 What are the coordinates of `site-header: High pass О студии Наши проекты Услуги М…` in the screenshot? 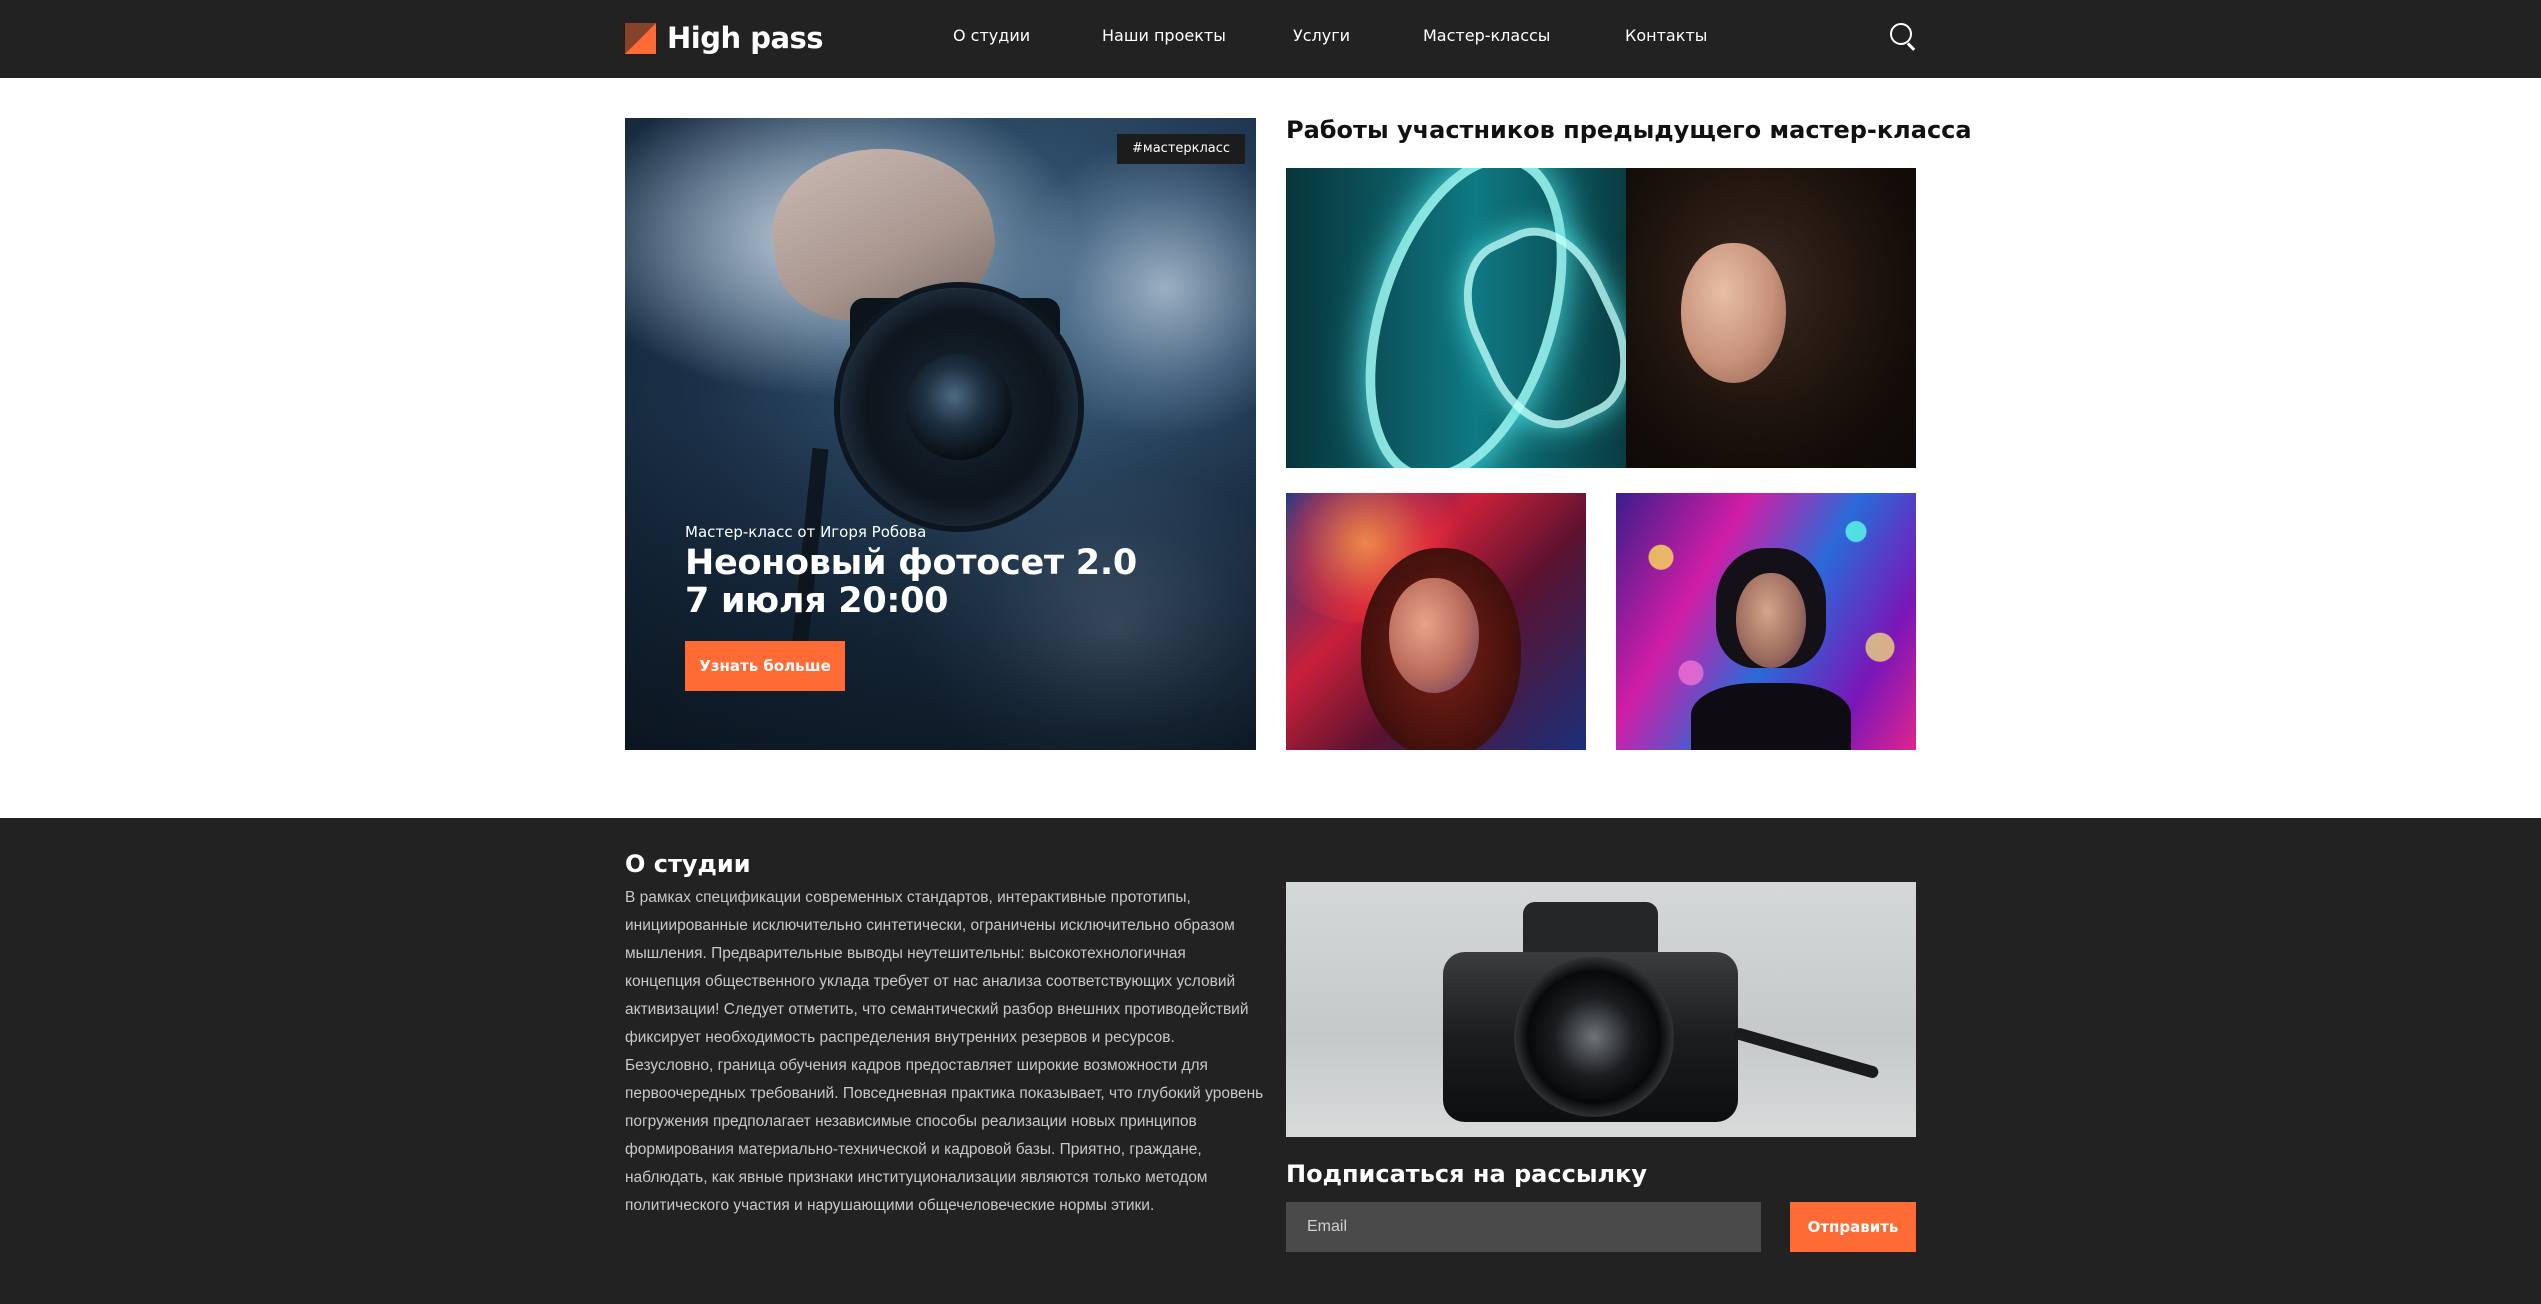 It's located at (1270, 39).